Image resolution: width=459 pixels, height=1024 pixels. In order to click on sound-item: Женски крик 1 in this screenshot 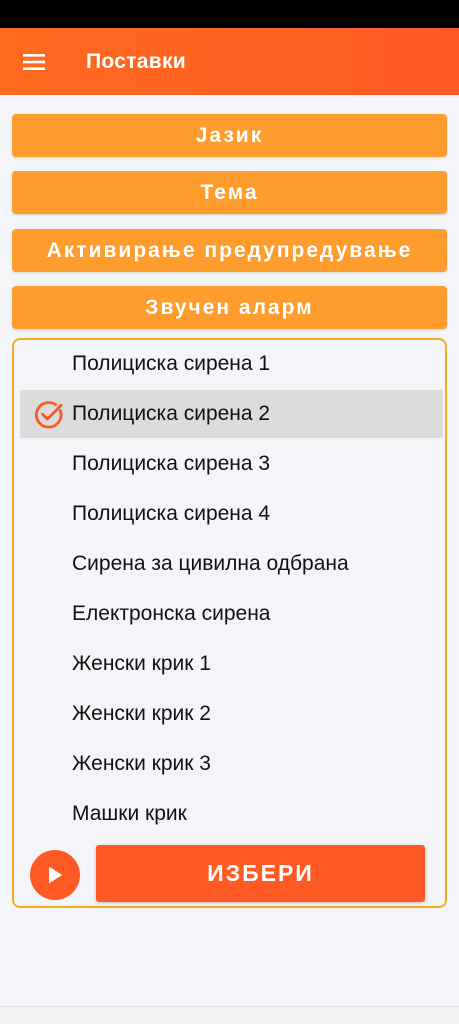, I will do `click(231, 664)`.